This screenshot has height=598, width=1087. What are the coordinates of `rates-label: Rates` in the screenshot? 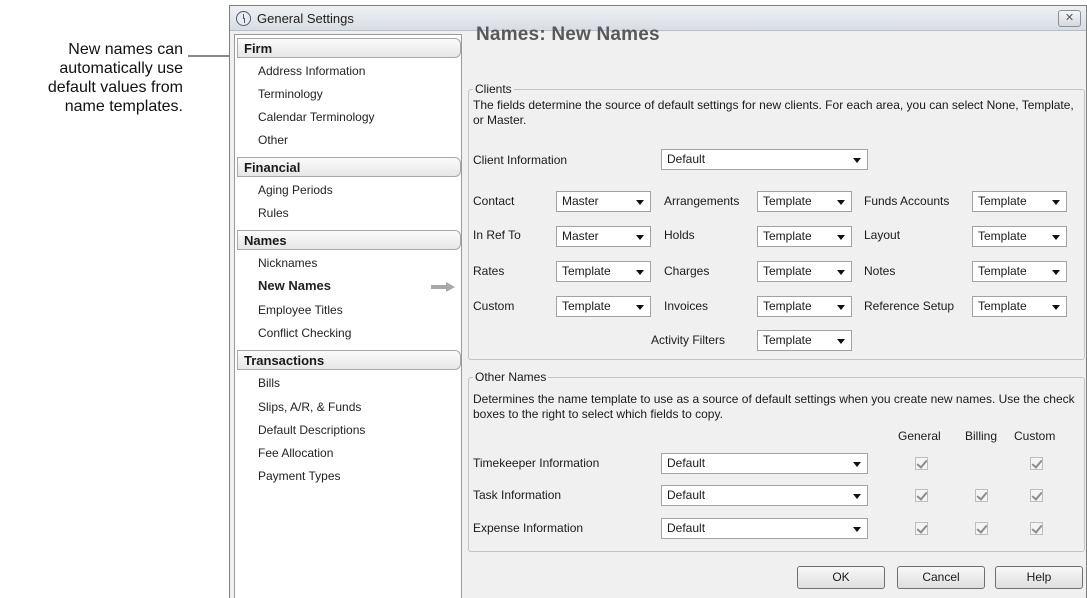 It's located at (489, 271).